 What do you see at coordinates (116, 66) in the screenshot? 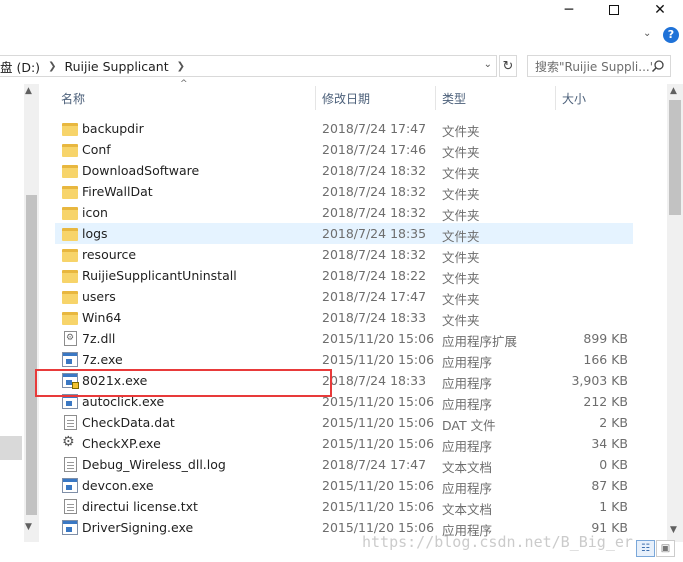
I see `breadcrumb-folder: Ruijie Supplicant` at bounding box center [116, 66].